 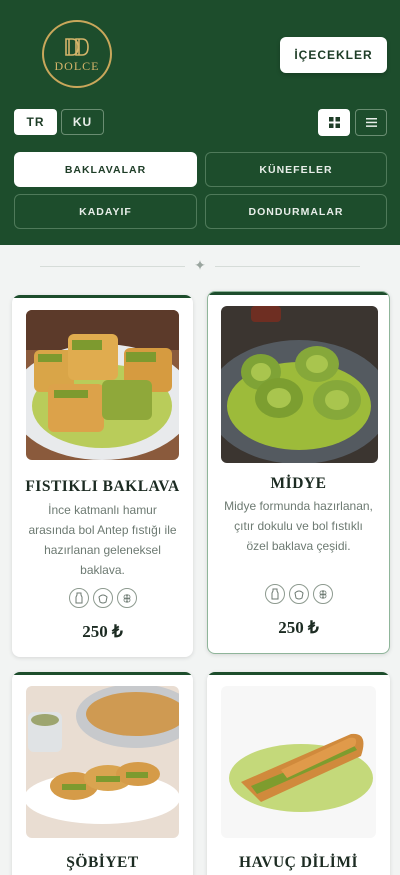 I want to click on brand-name: DOLCE, so click(x=77, y=65).